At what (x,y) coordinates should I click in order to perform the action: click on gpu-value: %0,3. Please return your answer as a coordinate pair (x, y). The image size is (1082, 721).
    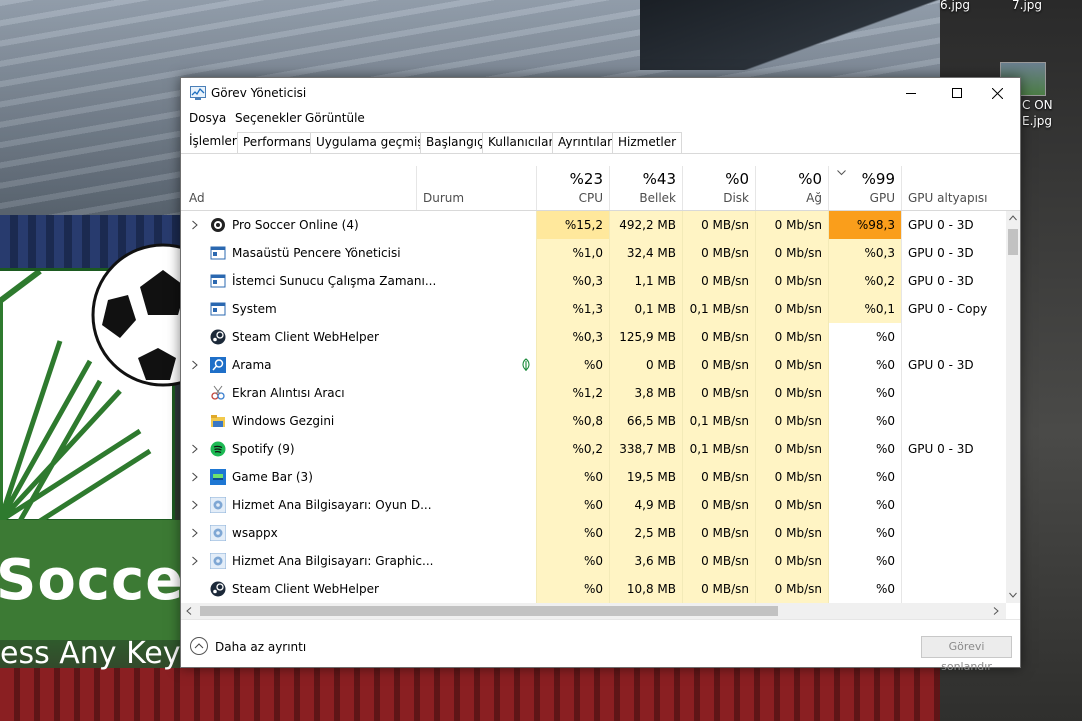
    Looking at the image, I should click on (864, 253).